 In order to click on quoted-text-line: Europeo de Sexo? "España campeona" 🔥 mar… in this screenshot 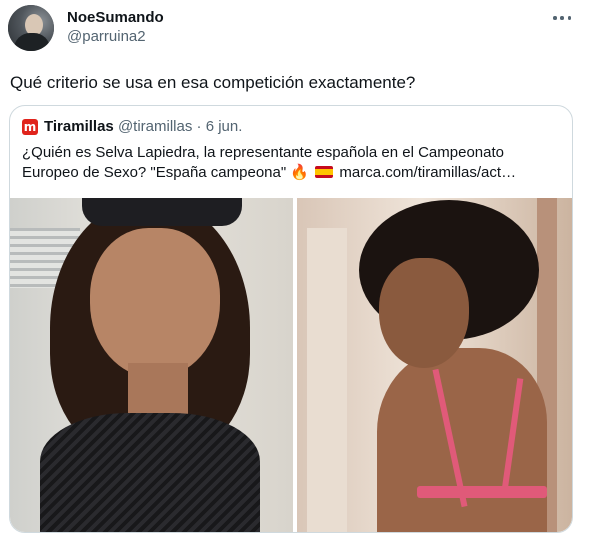, I will do `click(292, 173)`.